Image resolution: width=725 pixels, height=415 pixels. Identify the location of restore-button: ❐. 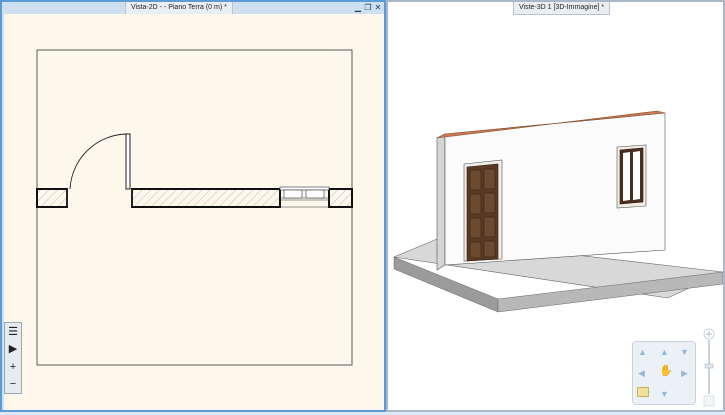
(368, 7).